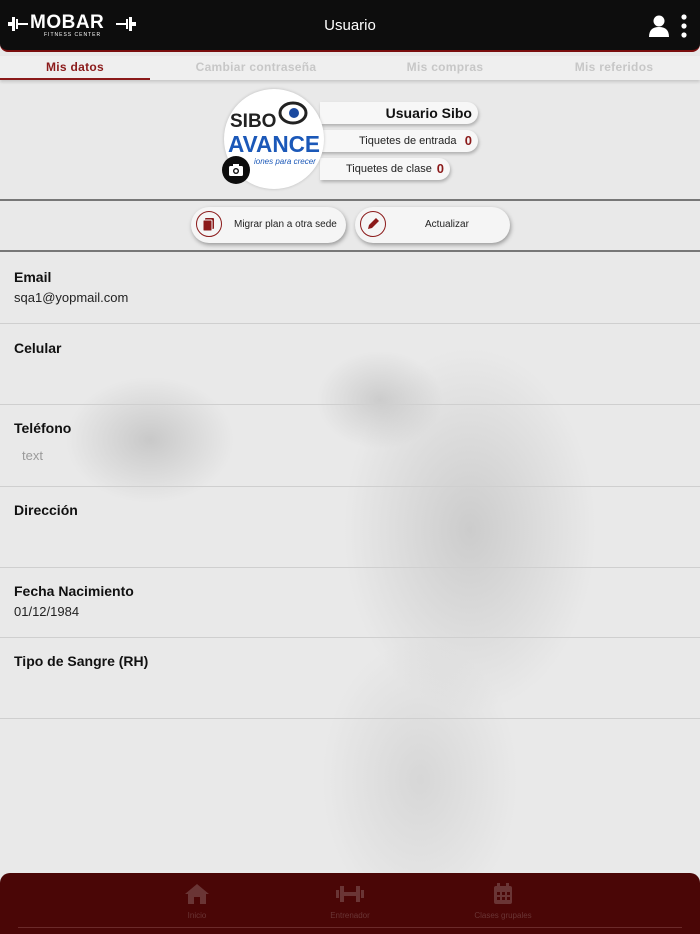 This screenshot has width=700, height=934. I want to click on nav-inicio: Inicio, so click(197, 901).